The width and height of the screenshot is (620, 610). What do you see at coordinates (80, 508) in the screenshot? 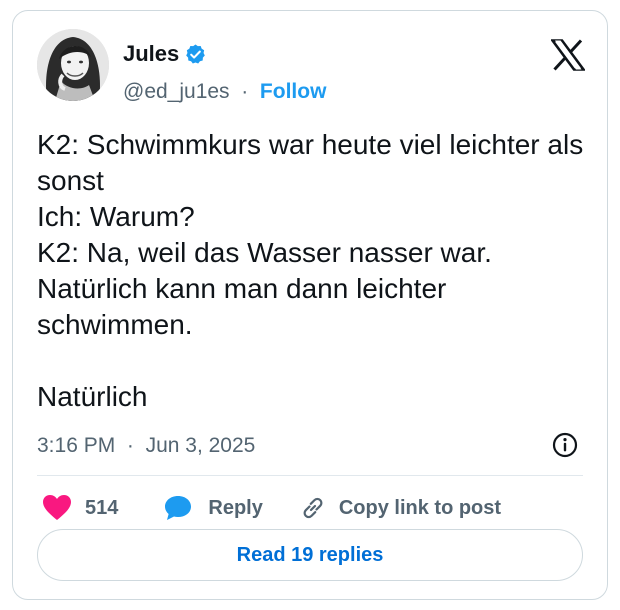
I see `like-button: 514` at bounding box center [80, 508].